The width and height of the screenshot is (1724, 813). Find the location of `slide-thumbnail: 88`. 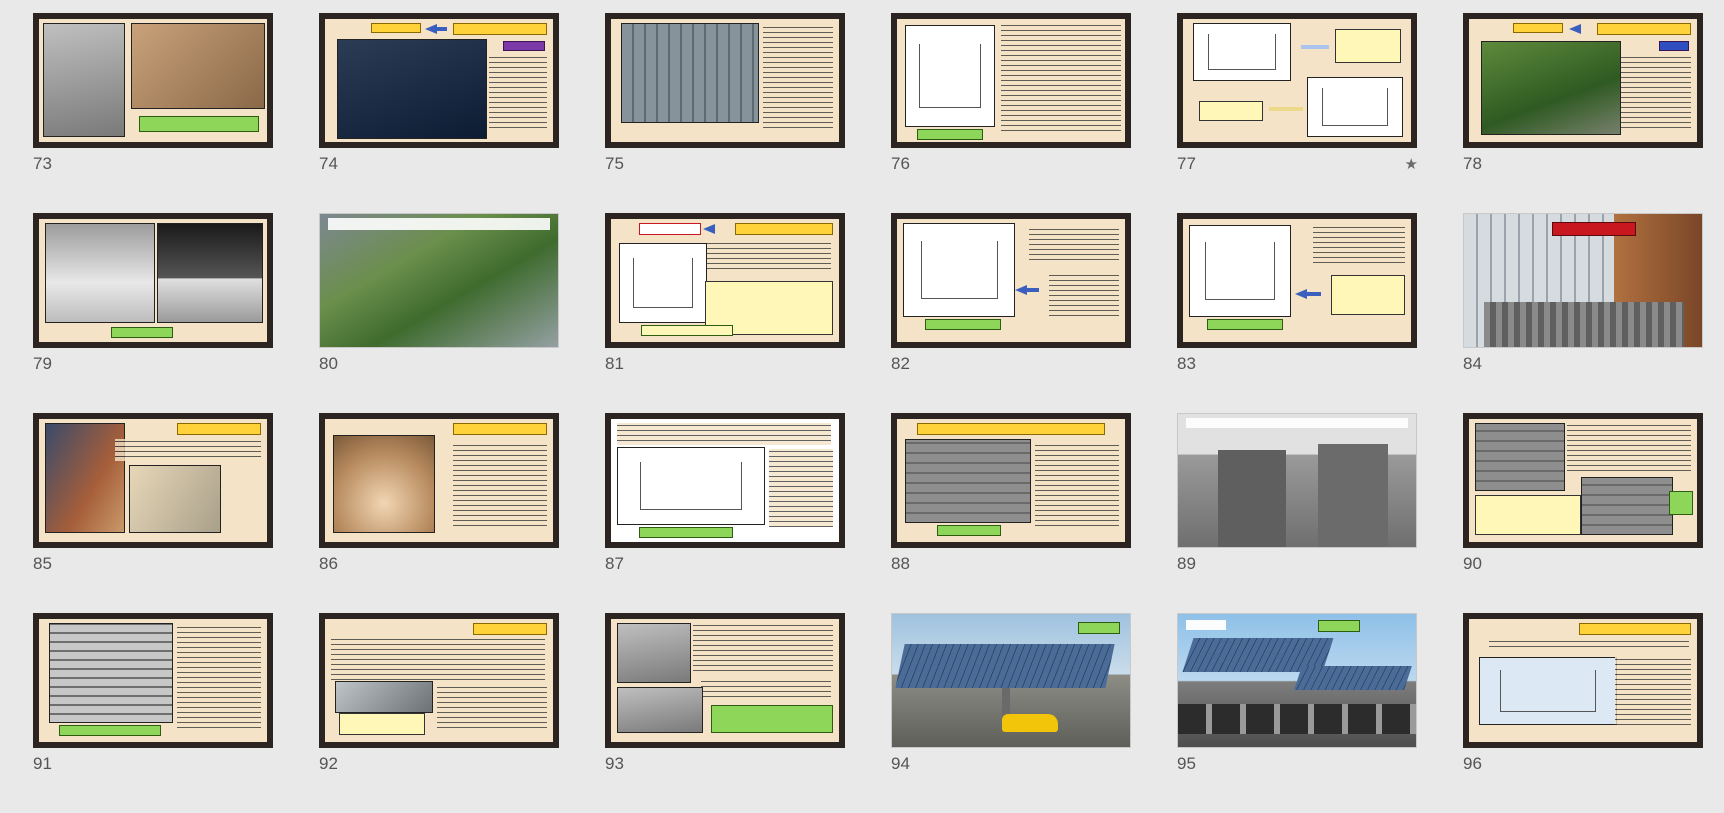

slide-thumbnail: 88 is located at coordinates (1011, 513).